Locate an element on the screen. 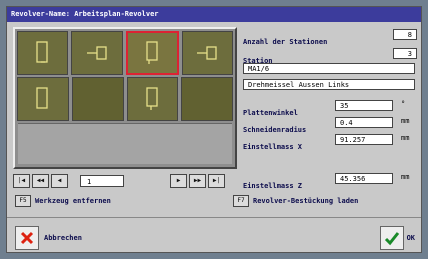 Image resolution: width=428 pixels, height=259 pixels. last-page-button: ▶| is located at coordinates (216, 181).